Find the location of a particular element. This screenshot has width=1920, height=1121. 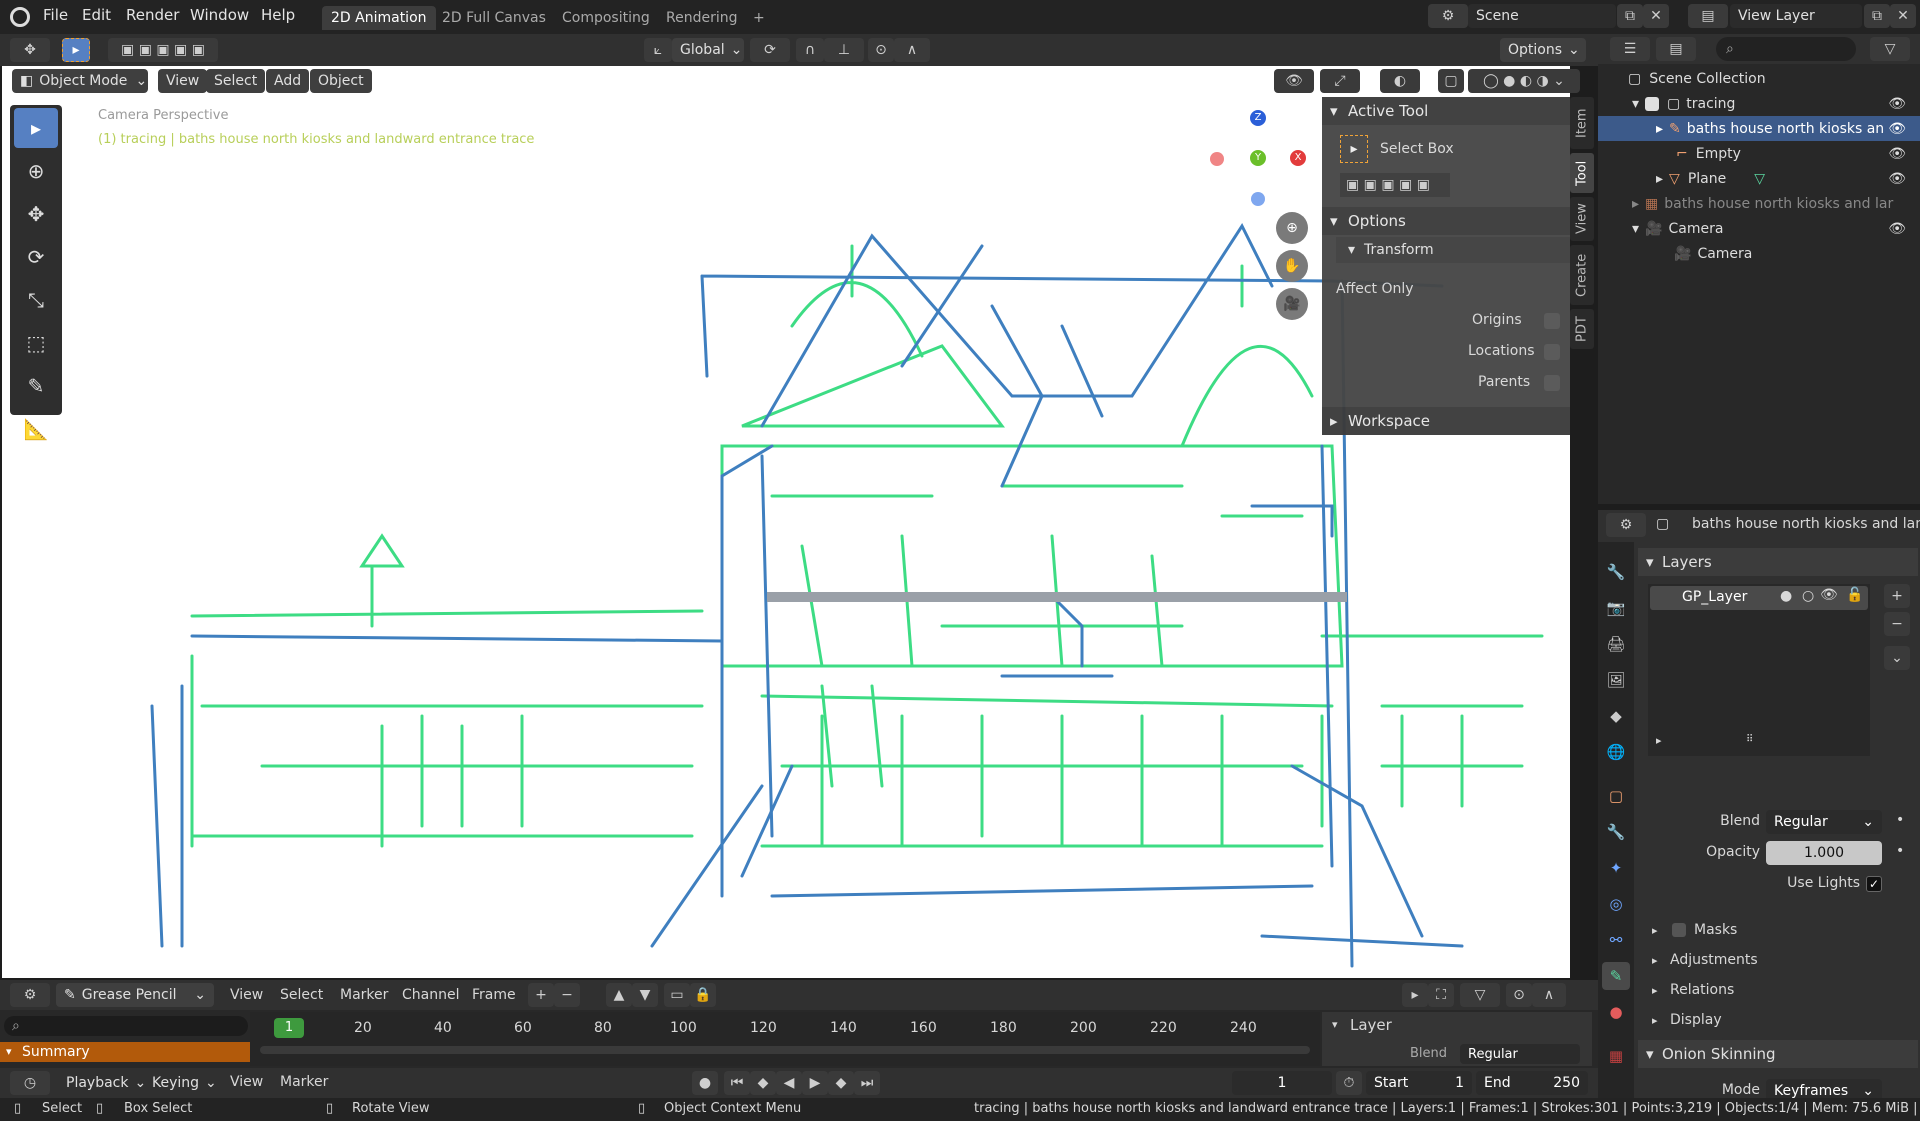

outliner-item-plane: ▸ ▽ Plane ▽ 👁 is located at coordinates (1759, 178).